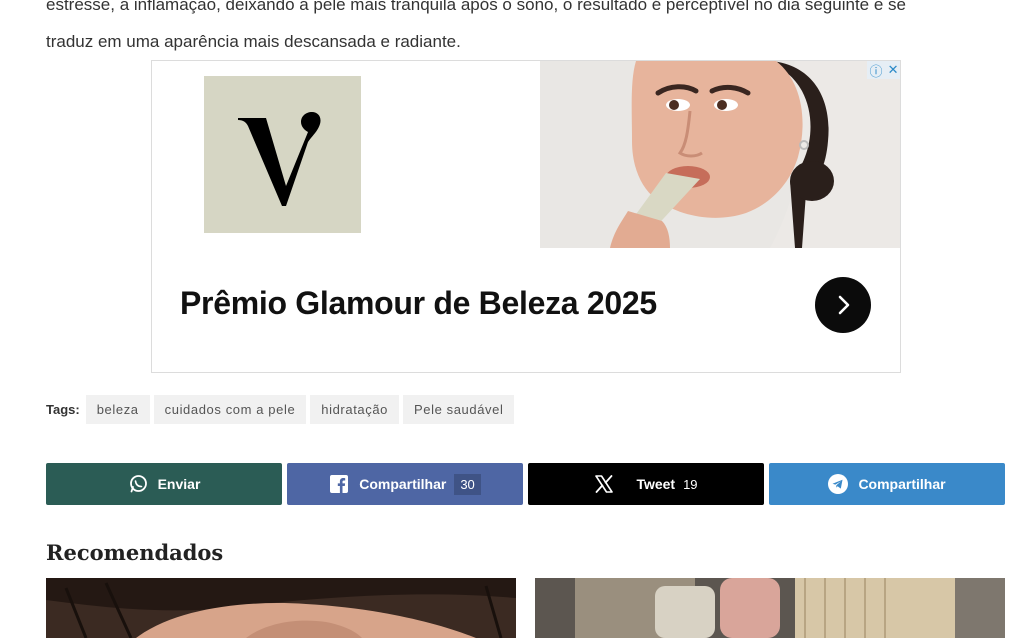  What do you see at coordinates (117, 409) in the screenshot?
I see `tag-link: beleza` at bounding box center [117, 409].